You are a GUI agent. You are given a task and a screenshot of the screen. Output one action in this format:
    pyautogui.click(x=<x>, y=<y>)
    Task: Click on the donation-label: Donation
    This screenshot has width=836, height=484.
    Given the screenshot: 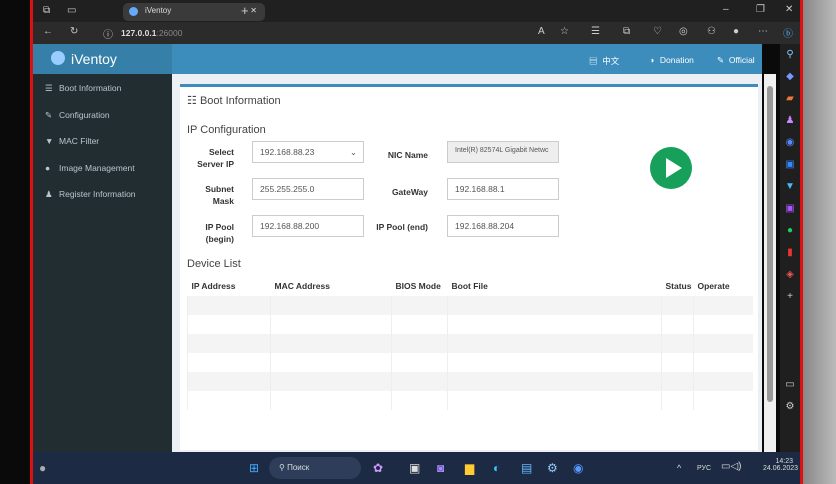 What is the action you would take?
    pyautogui.click(x=676, y=60)
    